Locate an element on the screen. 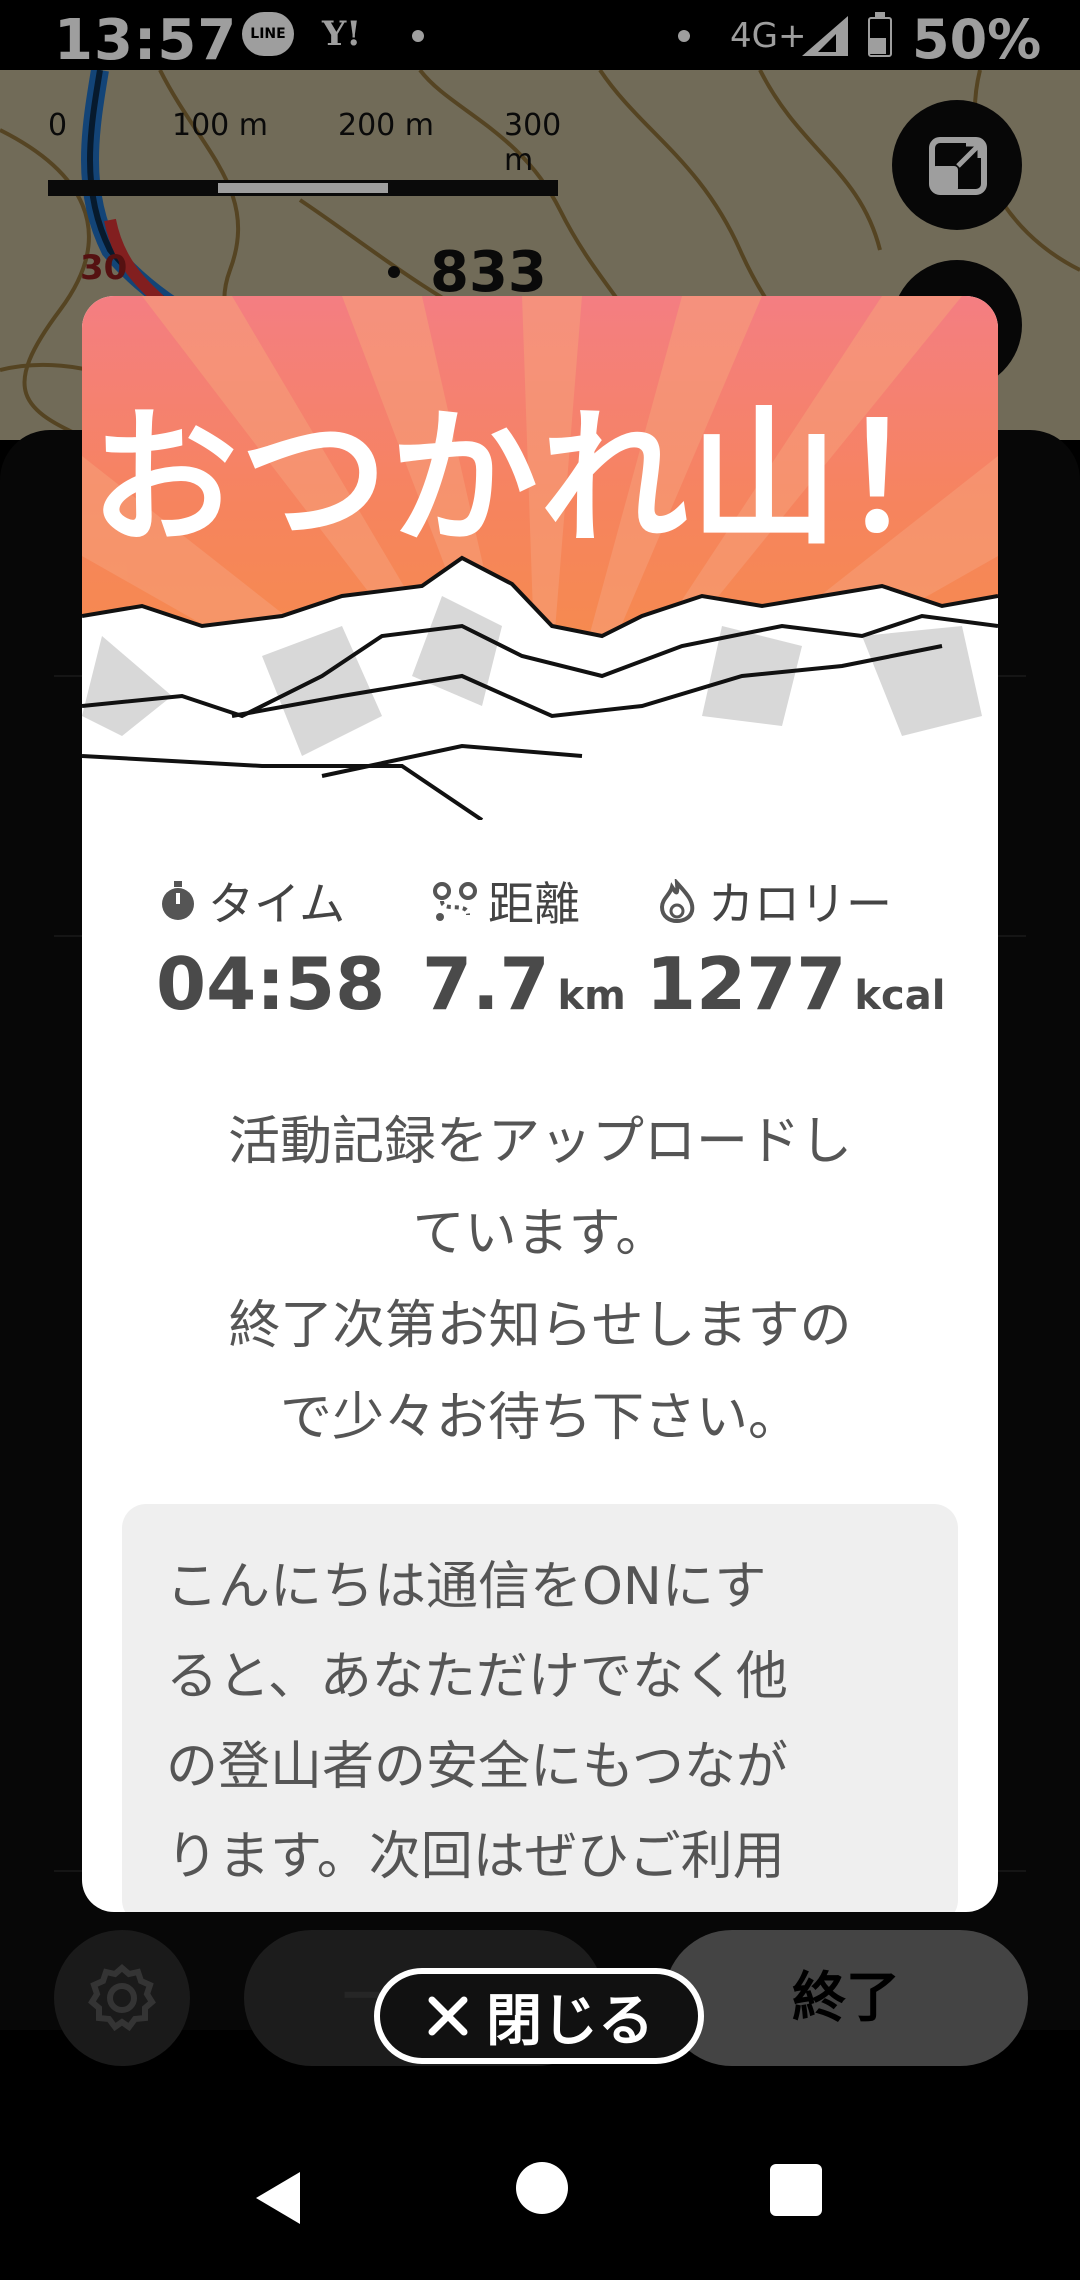 The width and height of the screenshot is (1080, 2280). stat-distance: 距離 7.7 km is located at coordinates (524, 947).